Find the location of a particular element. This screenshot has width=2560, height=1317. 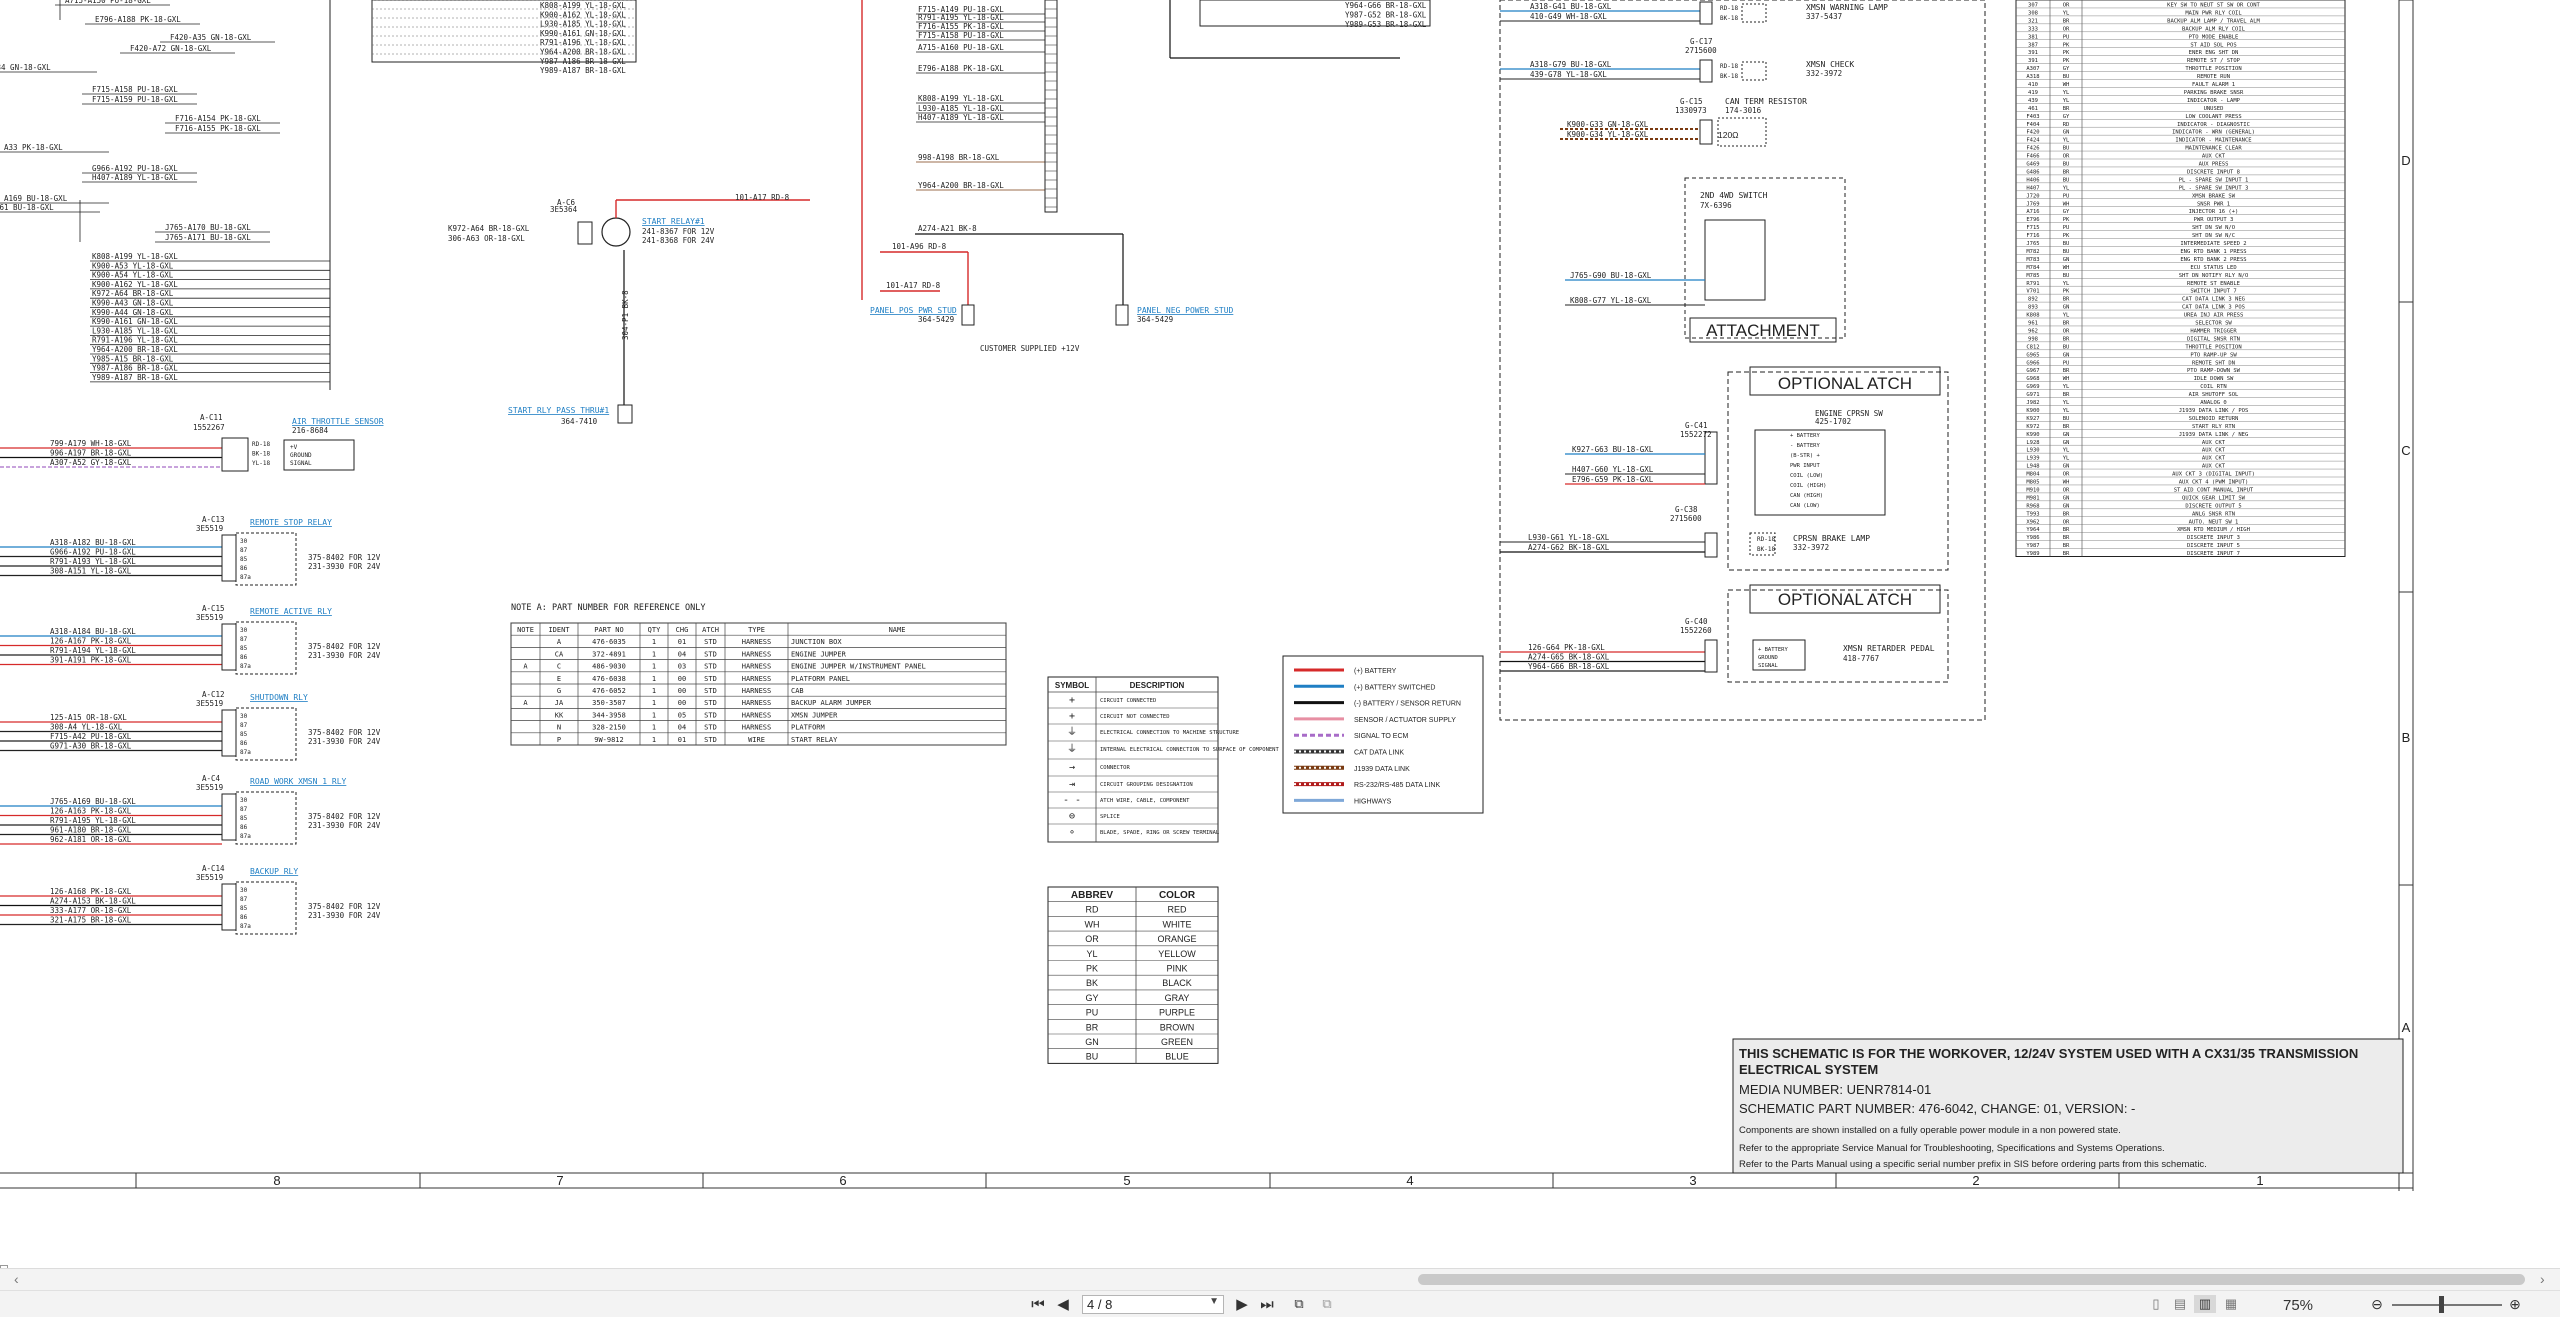

wire-description: XMSN BRAKE SW is located at coordinates (2214, 196).